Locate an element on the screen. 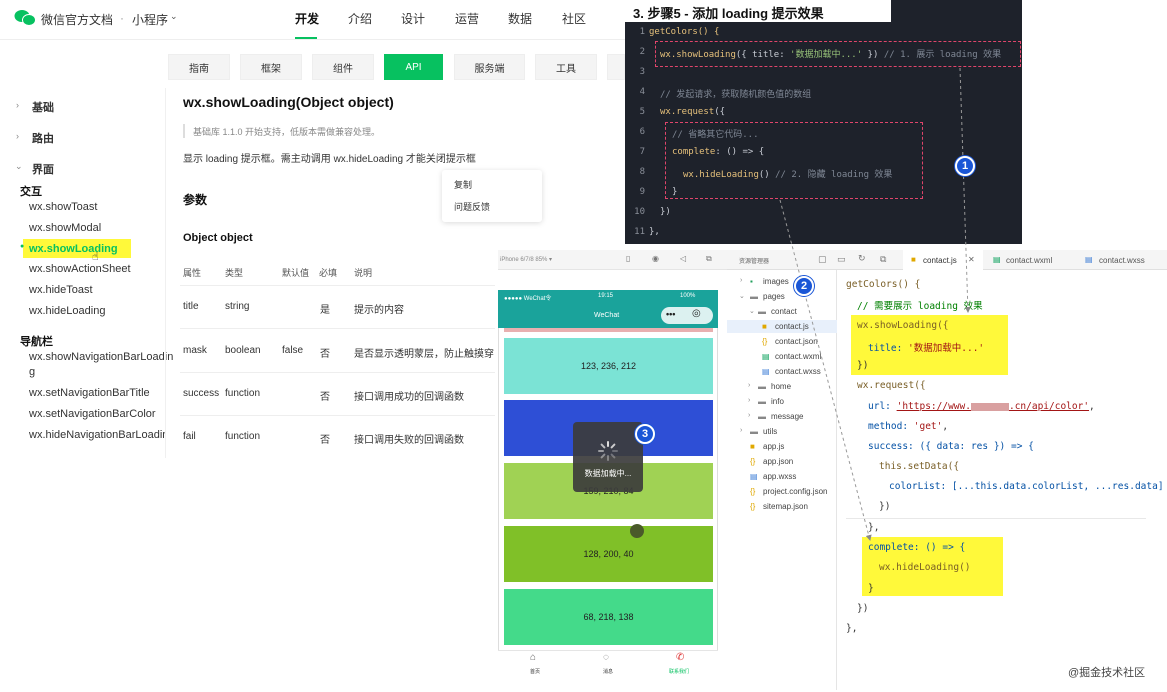 The width and height of the screenshot is (1167, 692). tree-item: info is located at coordinates (777, 401).